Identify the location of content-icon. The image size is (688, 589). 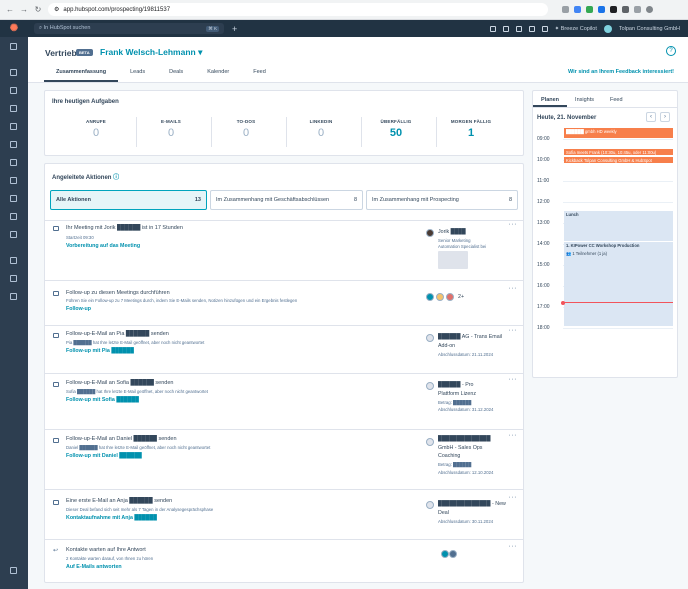
(13, 126).